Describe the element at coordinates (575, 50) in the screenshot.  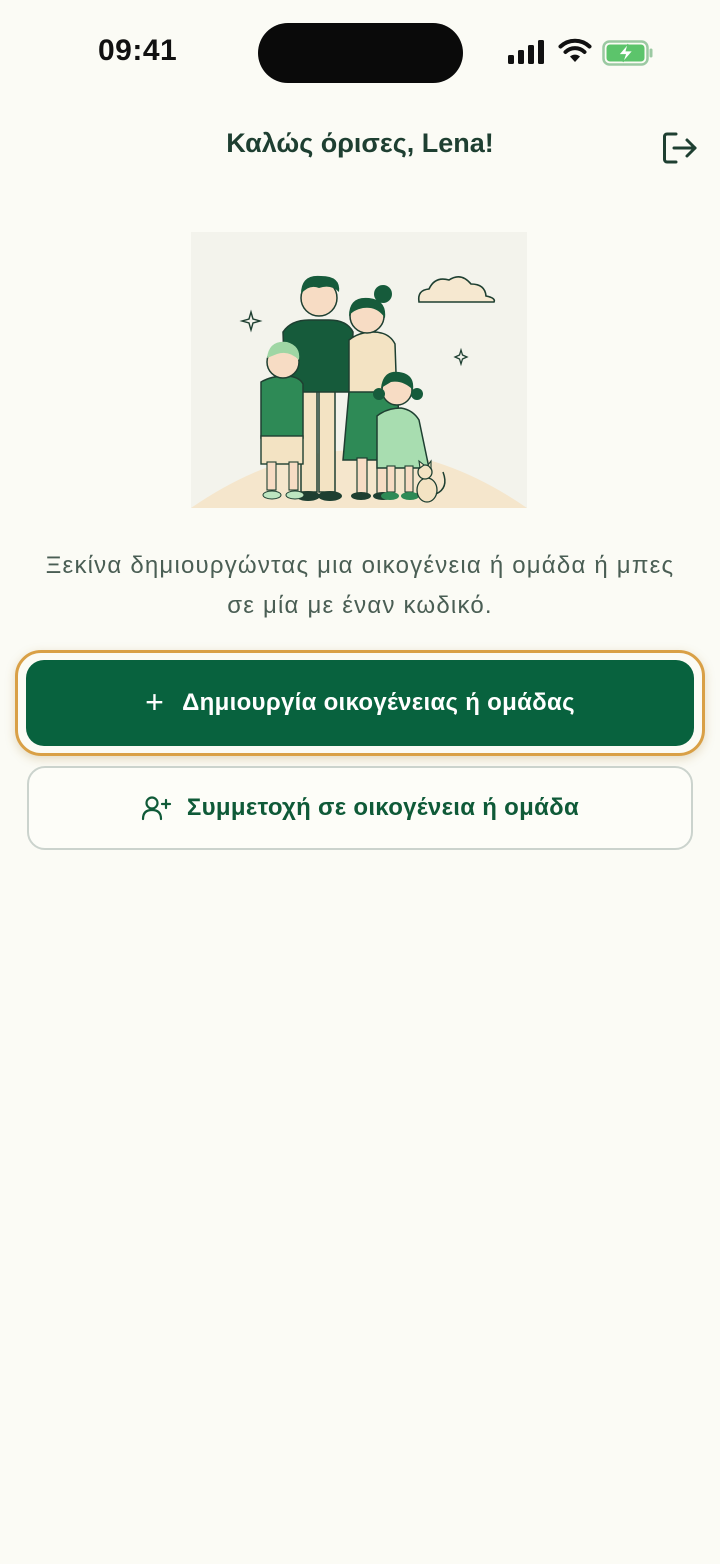
I see `wifi-icon` at that location.